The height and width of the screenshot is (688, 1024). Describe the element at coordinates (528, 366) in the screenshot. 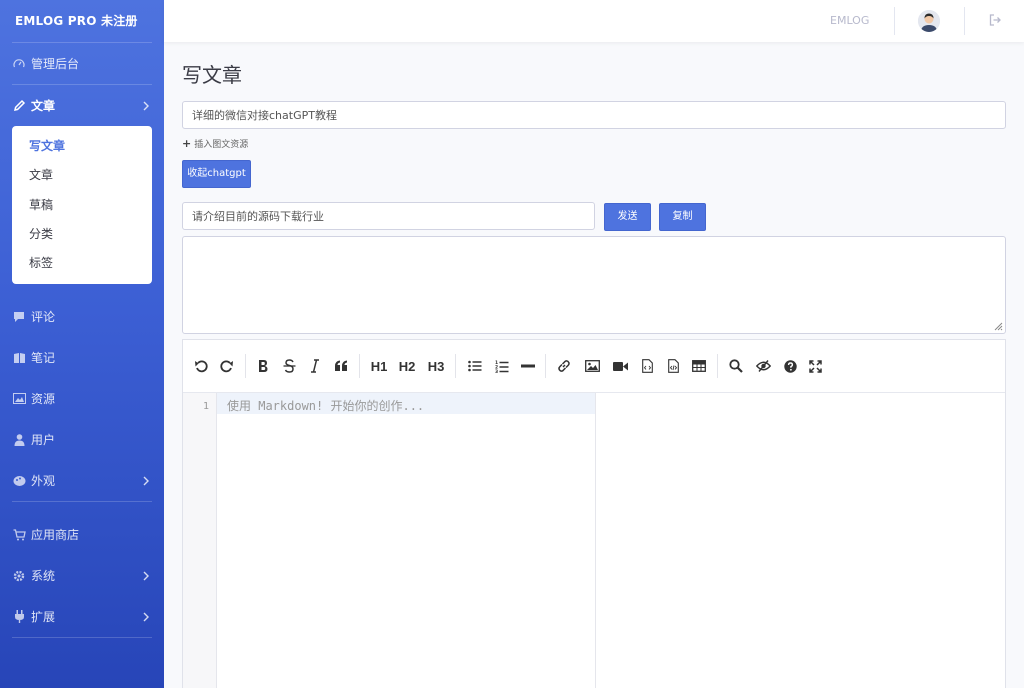

I see `horizontal-rule-icon` at that location.